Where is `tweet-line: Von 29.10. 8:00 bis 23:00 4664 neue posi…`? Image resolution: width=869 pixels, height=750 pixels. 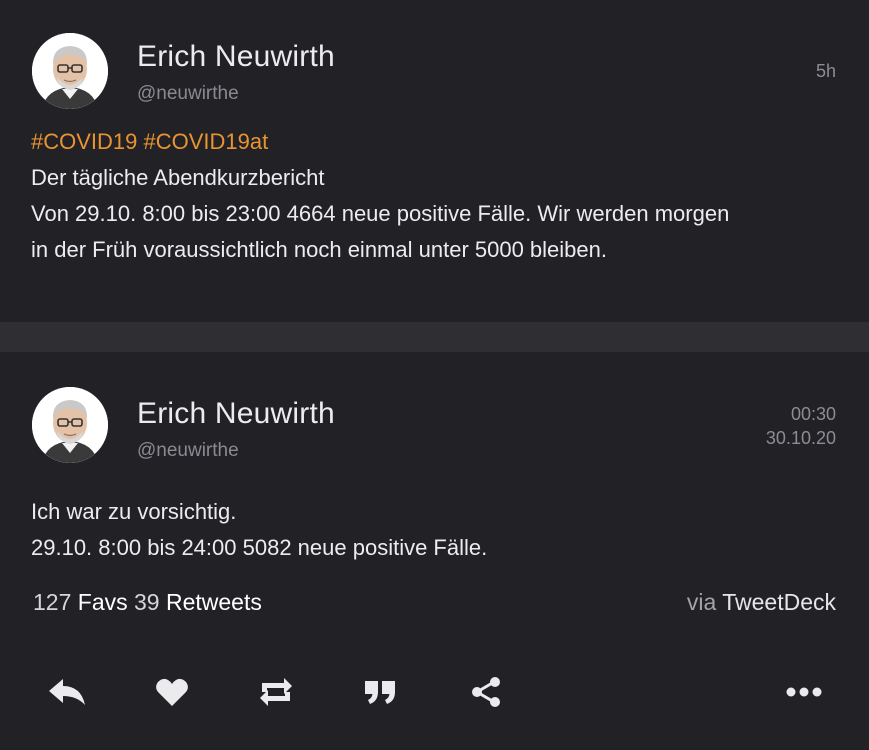
tweet-line: Von 29.10. 8:00 bis 23:00 4664 neue posi… is located at coordinates (380, 213).